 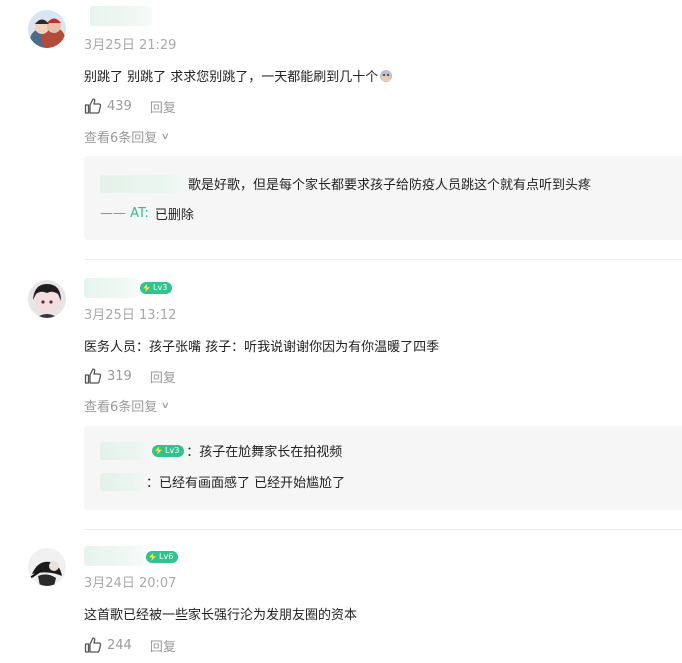 What do you see at coordinates (130, 45) in the screenshot?
I see `comment-time: 3月25日 21:29` at bounding box center [130, 45].